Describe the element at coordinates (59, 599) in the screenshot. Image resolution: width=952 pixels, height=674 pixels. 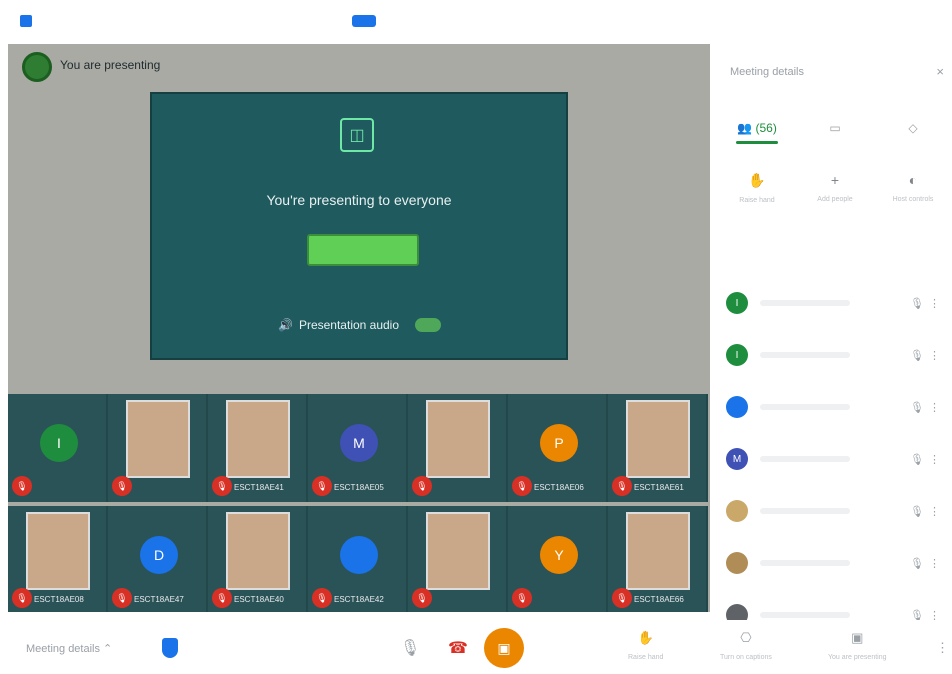
I see `participant-name: ESCT18AE08` at that location.